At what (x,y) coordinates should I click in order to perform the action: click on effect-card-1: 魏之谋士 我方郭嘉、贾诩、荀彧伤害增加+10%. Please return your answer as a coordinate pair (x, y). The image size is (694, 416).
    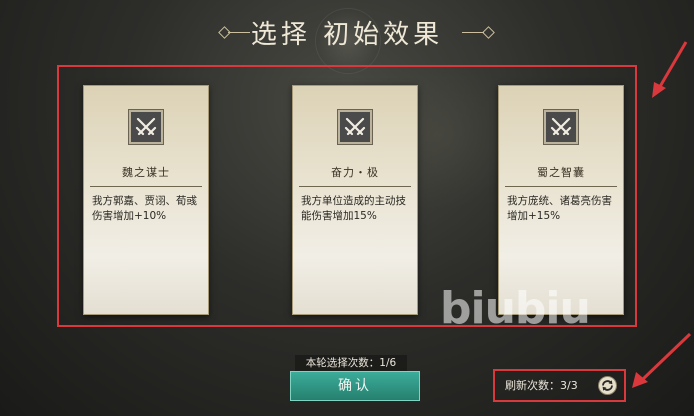
    Looking at the image, I should click on (146, 200).